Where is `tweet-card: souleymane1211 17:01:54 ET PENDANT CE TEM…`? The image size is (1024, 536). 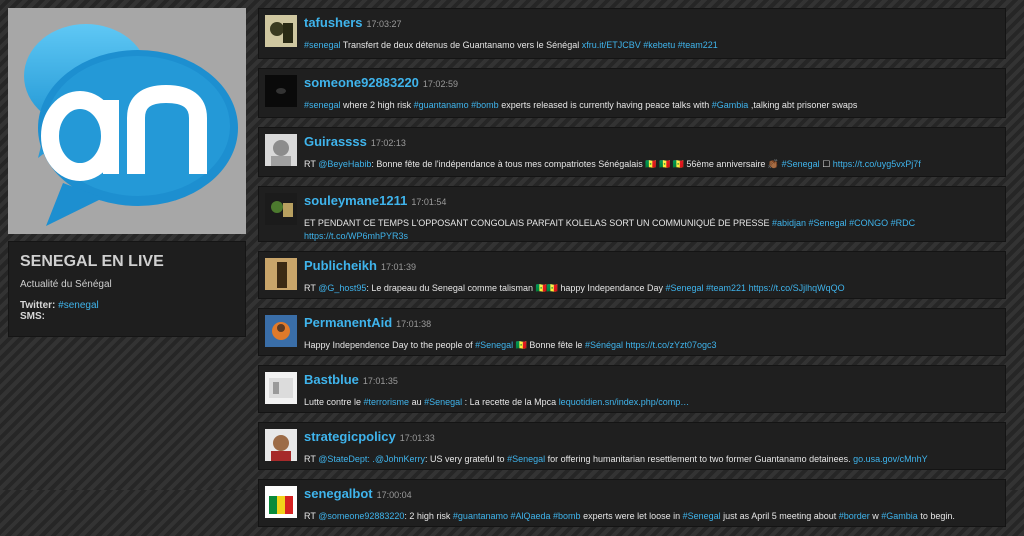 tweet-card: souleymane1211 17:01:54 ET PENDANT CE TEM… is located at coordinates (632, 214).